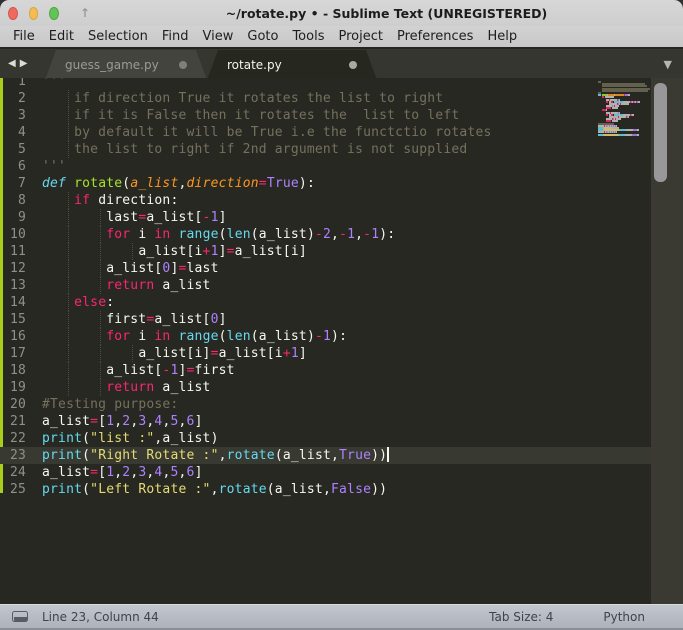 Image resolution: width=683 pixels, height=630 pixels. Describe the element at coordinates (325, 387) in the screenshot. I see `code-line: 19 return a_list` at that location.